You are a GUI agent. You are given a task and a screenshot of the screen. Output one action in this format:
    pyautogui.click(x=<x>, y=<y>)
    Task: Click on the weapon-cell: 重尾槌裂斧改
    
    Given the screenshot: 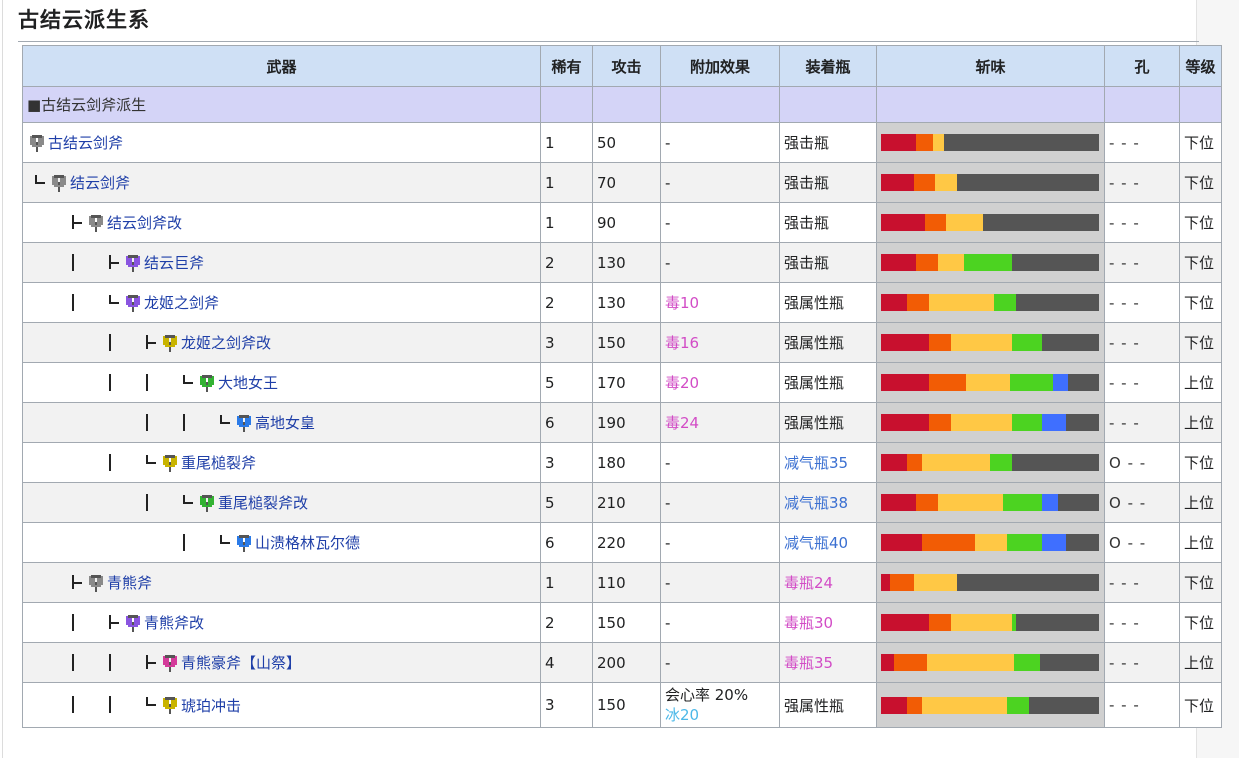 What is the action you would take?
    pyautogui.click(x=281, y=502)
    